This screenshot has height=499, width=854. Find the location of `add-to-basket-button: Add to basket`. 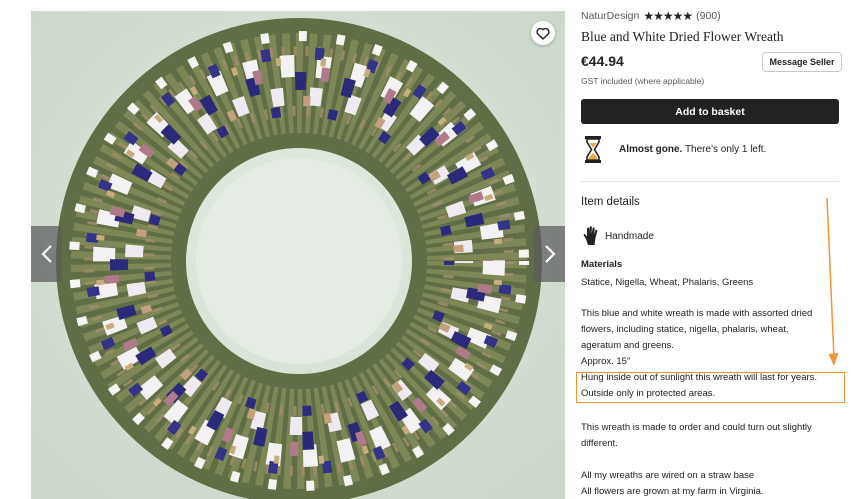

add-to-basket-button: Add to basket is located at coordinates (710, 111).